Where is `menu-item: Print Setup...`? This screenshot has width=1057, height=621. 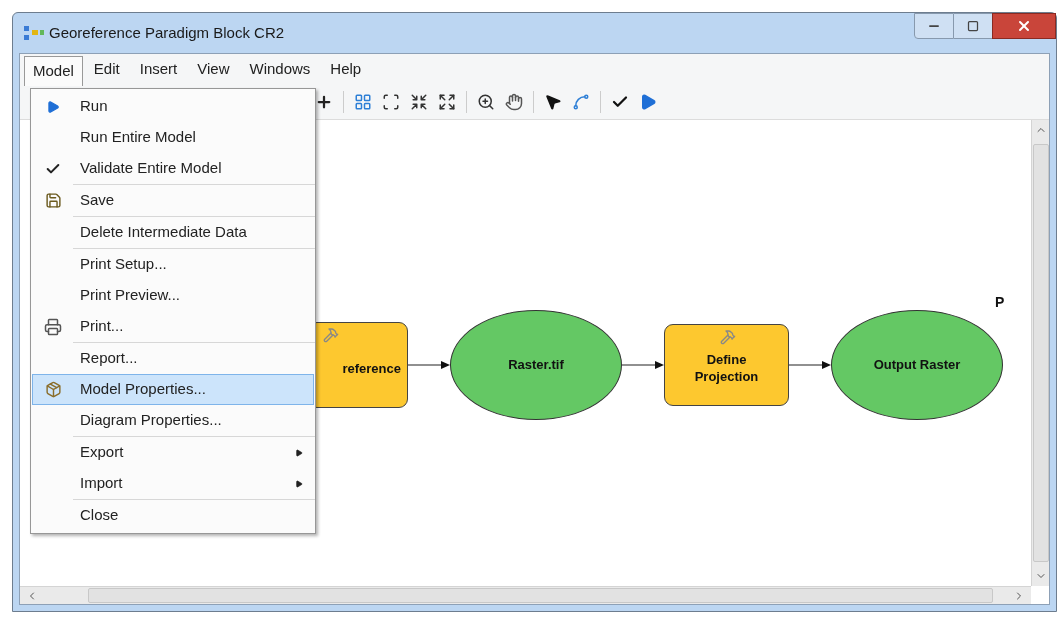
menu-item: Print Setup... is located at coordinates (173, 264).